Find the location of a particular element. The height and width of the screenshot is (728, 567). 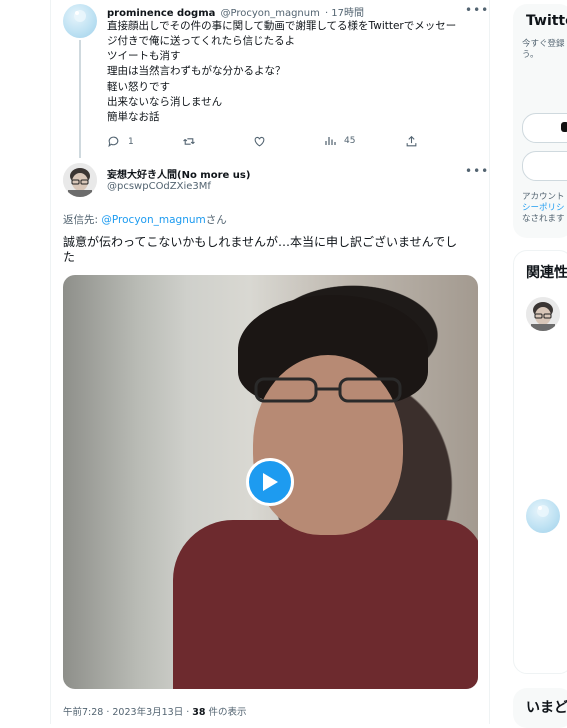

author-name: 妄想大好き人間(No more us) is located at coordinates (178, 175).